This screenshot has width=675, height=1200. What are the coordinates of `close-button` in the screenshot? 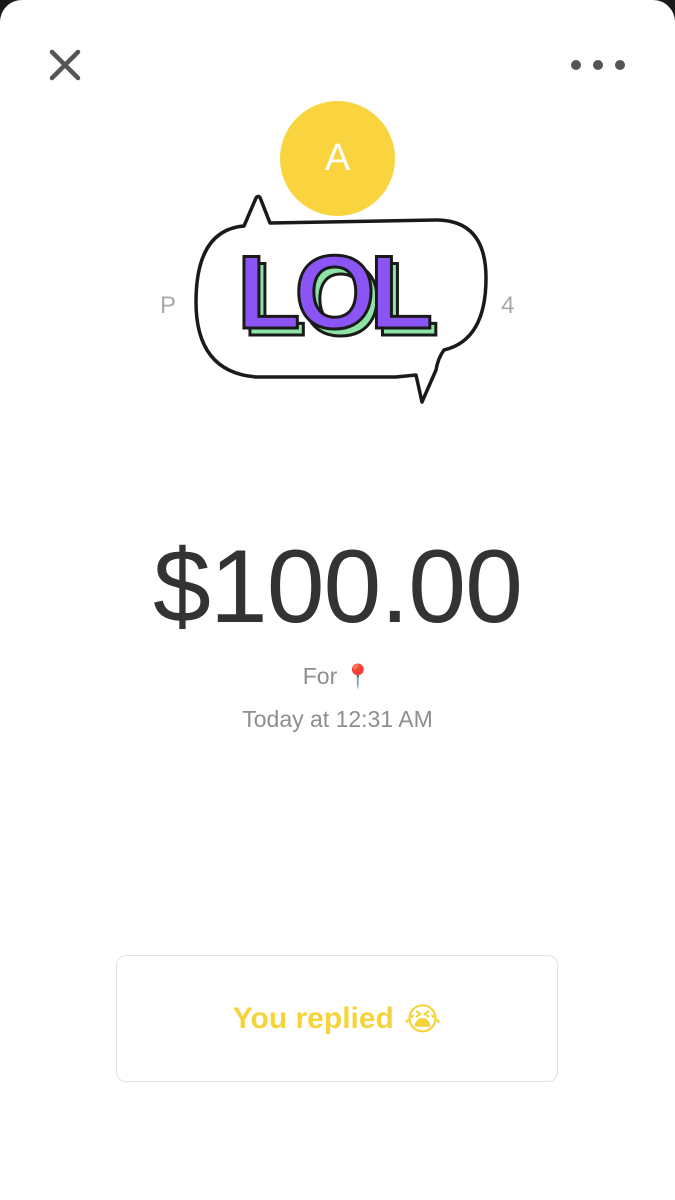 It's located at (65, 65).